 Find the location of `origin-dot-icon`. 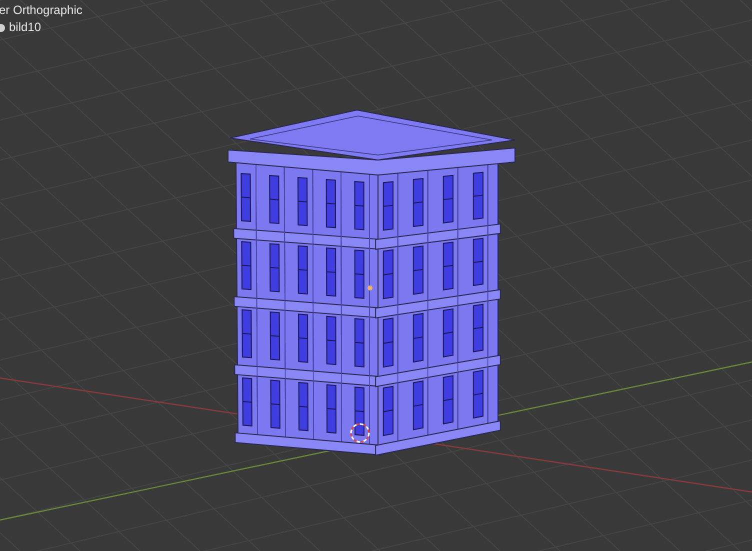

origin-dot-icon is located at coordinates (370, 288).